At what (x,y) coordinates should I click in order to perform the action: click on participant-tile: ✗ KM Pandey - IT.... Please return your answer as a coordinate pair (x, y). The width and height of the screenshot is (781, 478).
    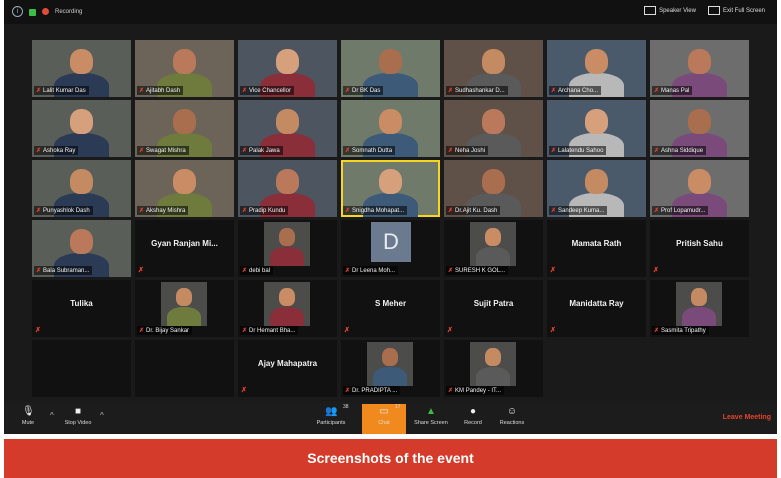
    Looking at the image, I should click on (493, 368).